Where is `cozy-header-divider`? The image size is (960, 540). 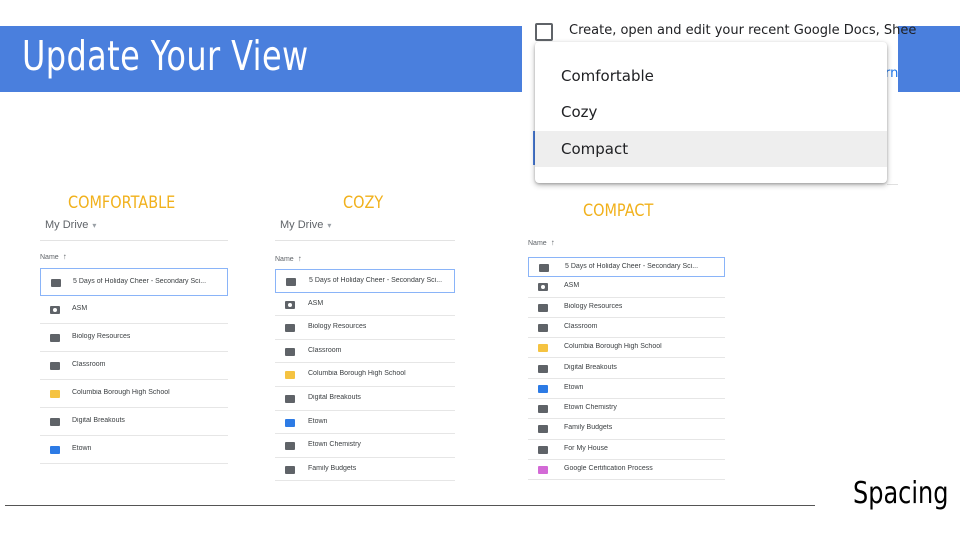
cozy-header-divider is located at coordinates (365, 240).